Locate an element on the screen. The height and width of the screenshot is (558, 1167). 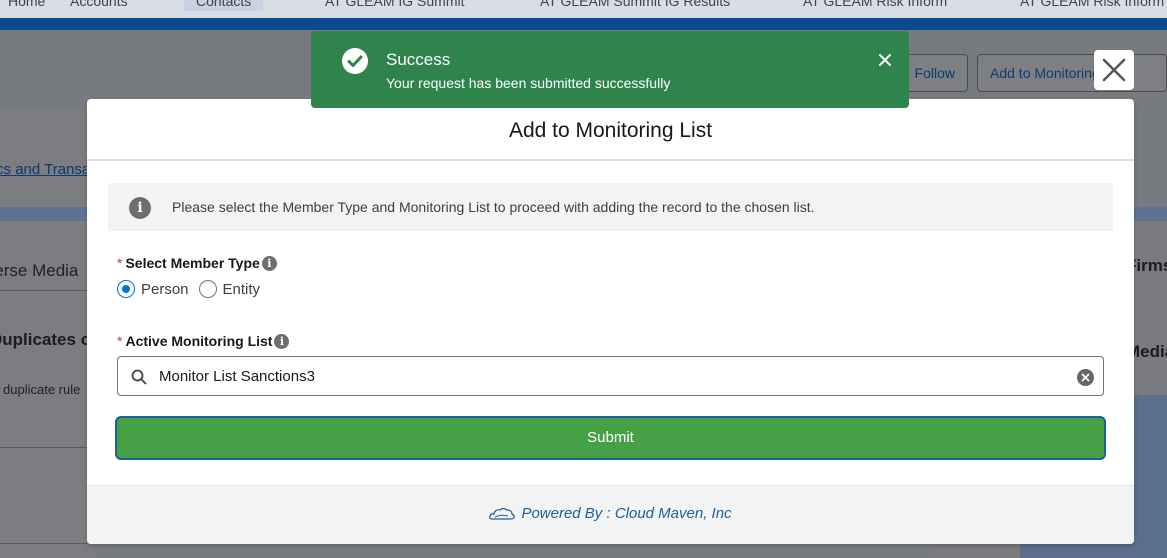
nav-tab-ig-results: AT GLEAM Summit IG Results is located at coordinates (635, 4).